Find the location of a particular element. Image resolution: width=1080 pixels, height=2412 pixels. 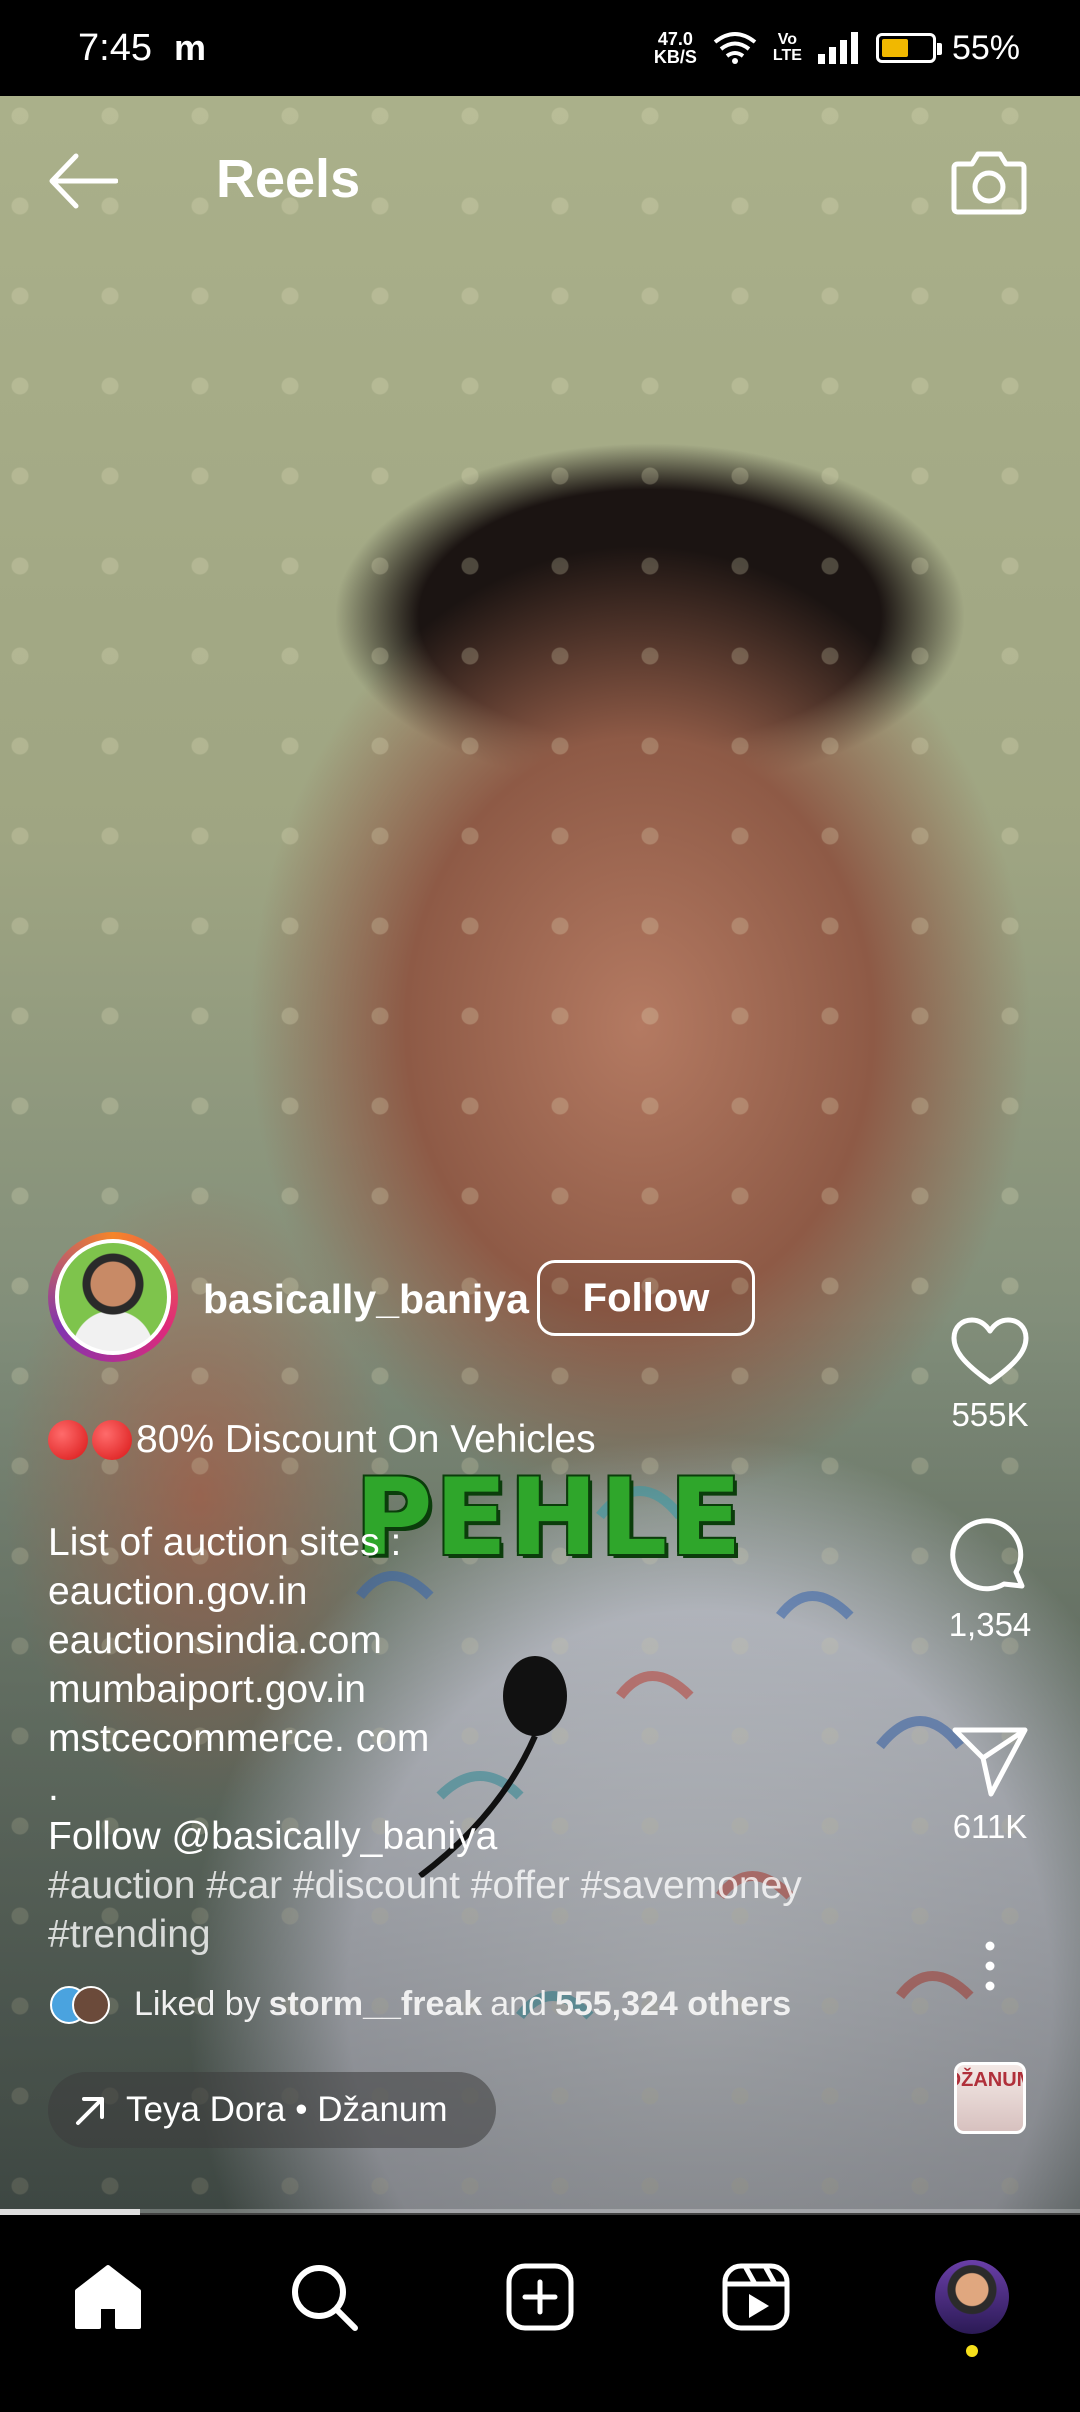

wifi-icon is located at coordinates (735, 48).